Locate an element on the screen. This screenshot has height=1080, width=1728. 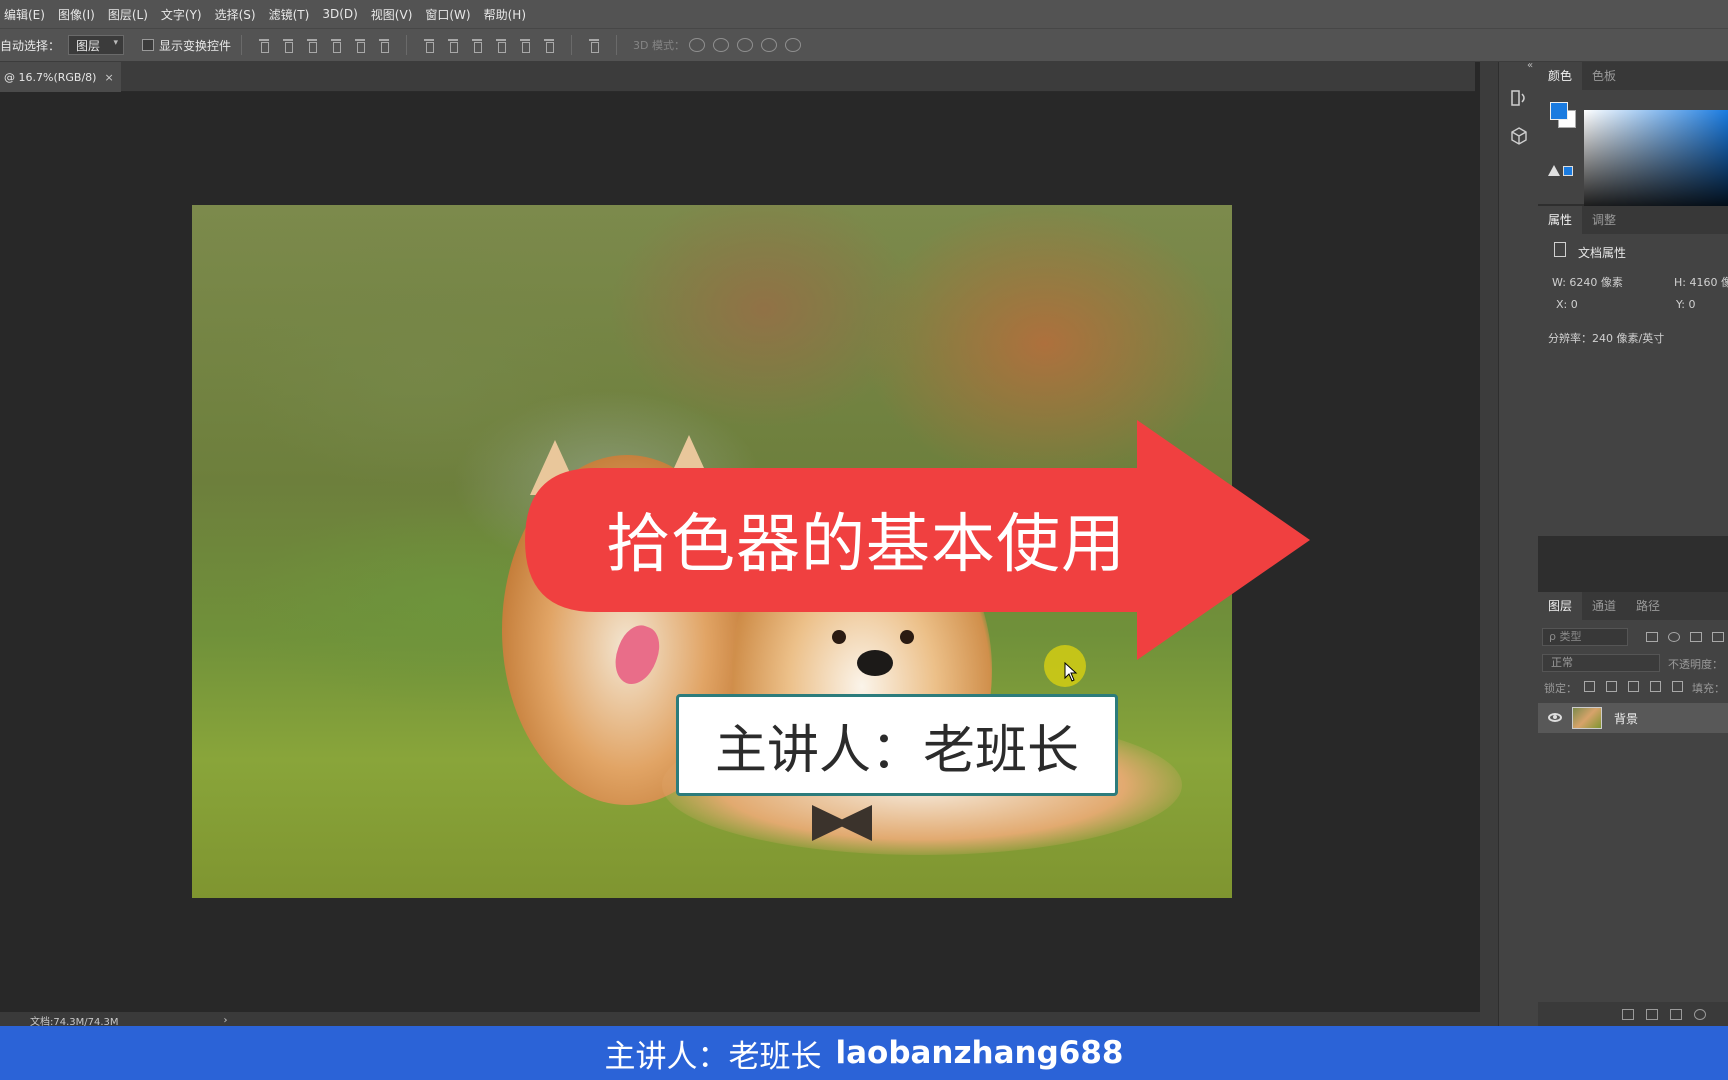
arrow-title-text: 拾色器的基本使用 is located at coordinates (866, 545).